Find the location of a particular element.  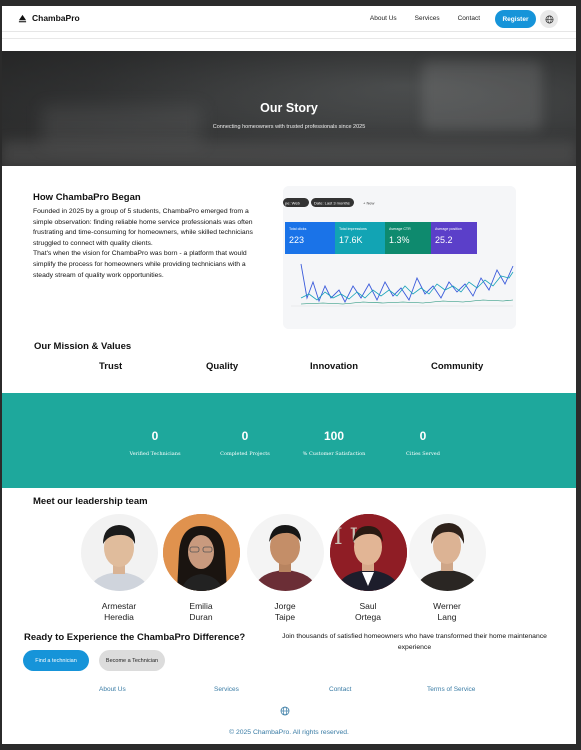

copyright: © 2025 ChambaPro. All rights reserved. is located at coordinates (289, 732).